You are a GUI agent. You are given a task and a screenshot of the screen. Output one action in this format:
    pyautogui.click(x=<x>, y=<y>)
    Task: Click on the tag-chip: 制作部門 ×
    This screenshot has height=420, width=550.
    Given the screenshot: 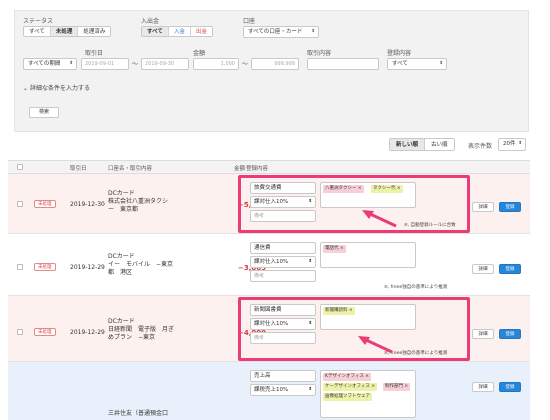 What is the action you would take?
    pyautogui.click(x=397, y=387)
    